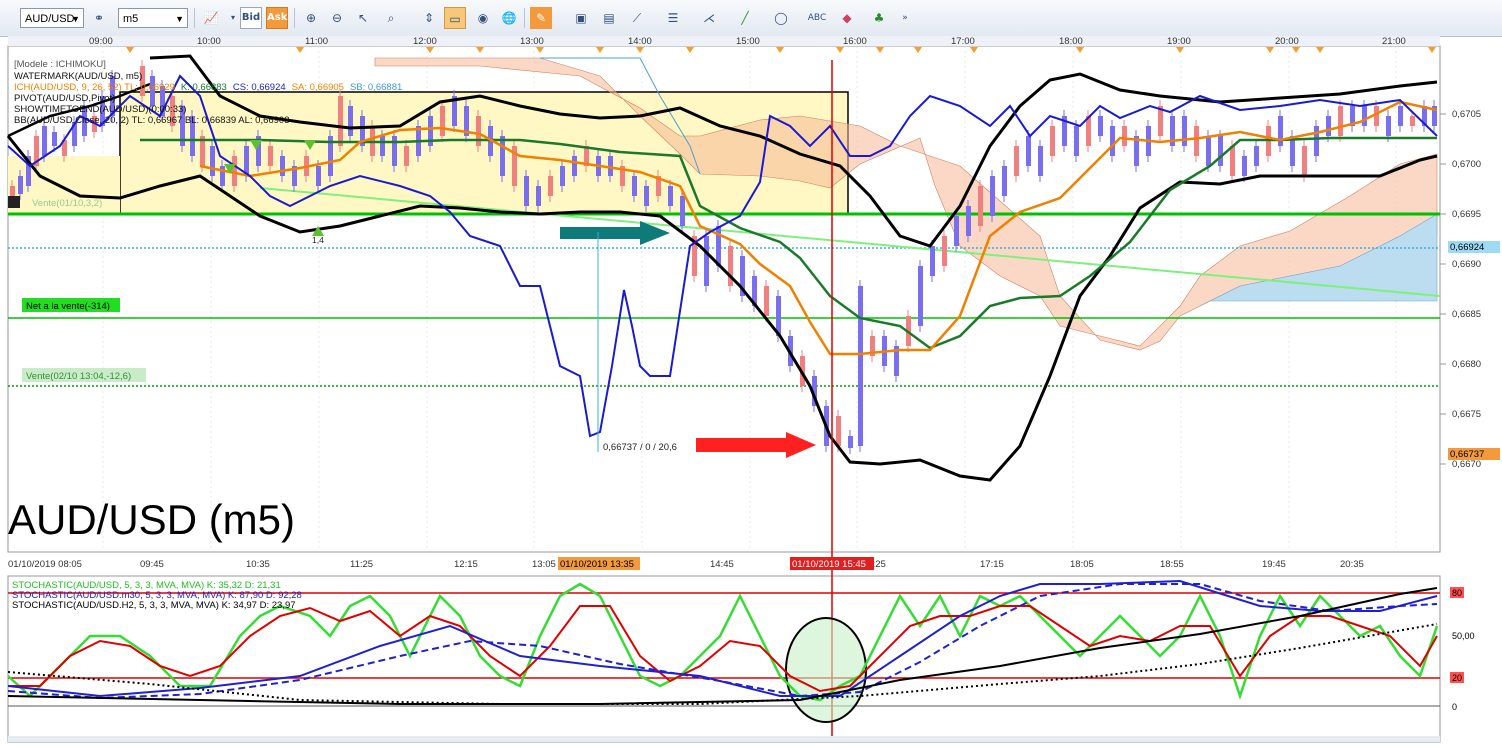  What do you see at coordinates (94, 87) in the screenshot?
I see `ichimoku-prefix: ICH(AUD/USD, 9, 26, 52) TL: 0,66929` at bounding box center [94, 87].